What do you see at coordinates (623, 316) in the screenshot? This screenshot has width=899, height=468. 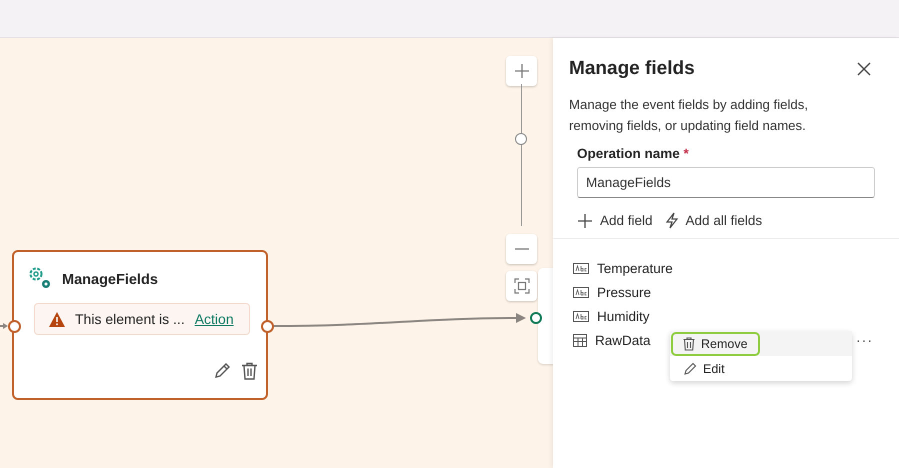 I see `field-name: Humidity` at bounding box center [623, 316].